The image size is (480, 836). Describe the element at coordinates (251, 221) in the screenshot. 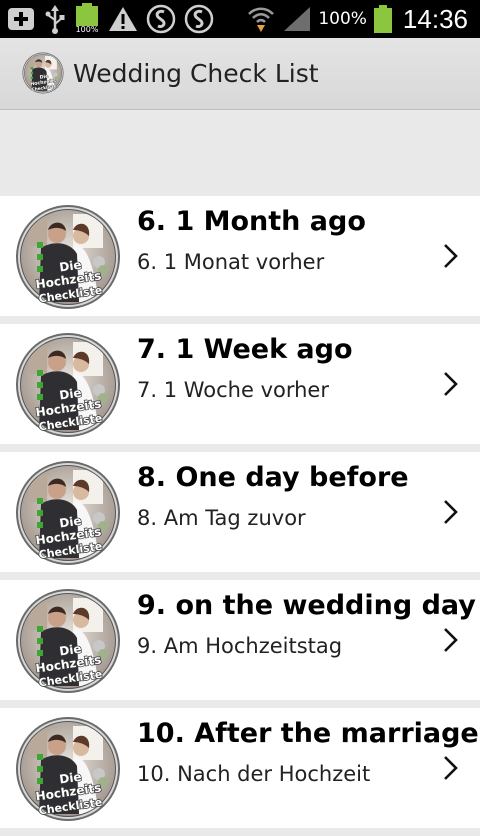

I see `list-item-title: 6. 1 Month ago` at that location.